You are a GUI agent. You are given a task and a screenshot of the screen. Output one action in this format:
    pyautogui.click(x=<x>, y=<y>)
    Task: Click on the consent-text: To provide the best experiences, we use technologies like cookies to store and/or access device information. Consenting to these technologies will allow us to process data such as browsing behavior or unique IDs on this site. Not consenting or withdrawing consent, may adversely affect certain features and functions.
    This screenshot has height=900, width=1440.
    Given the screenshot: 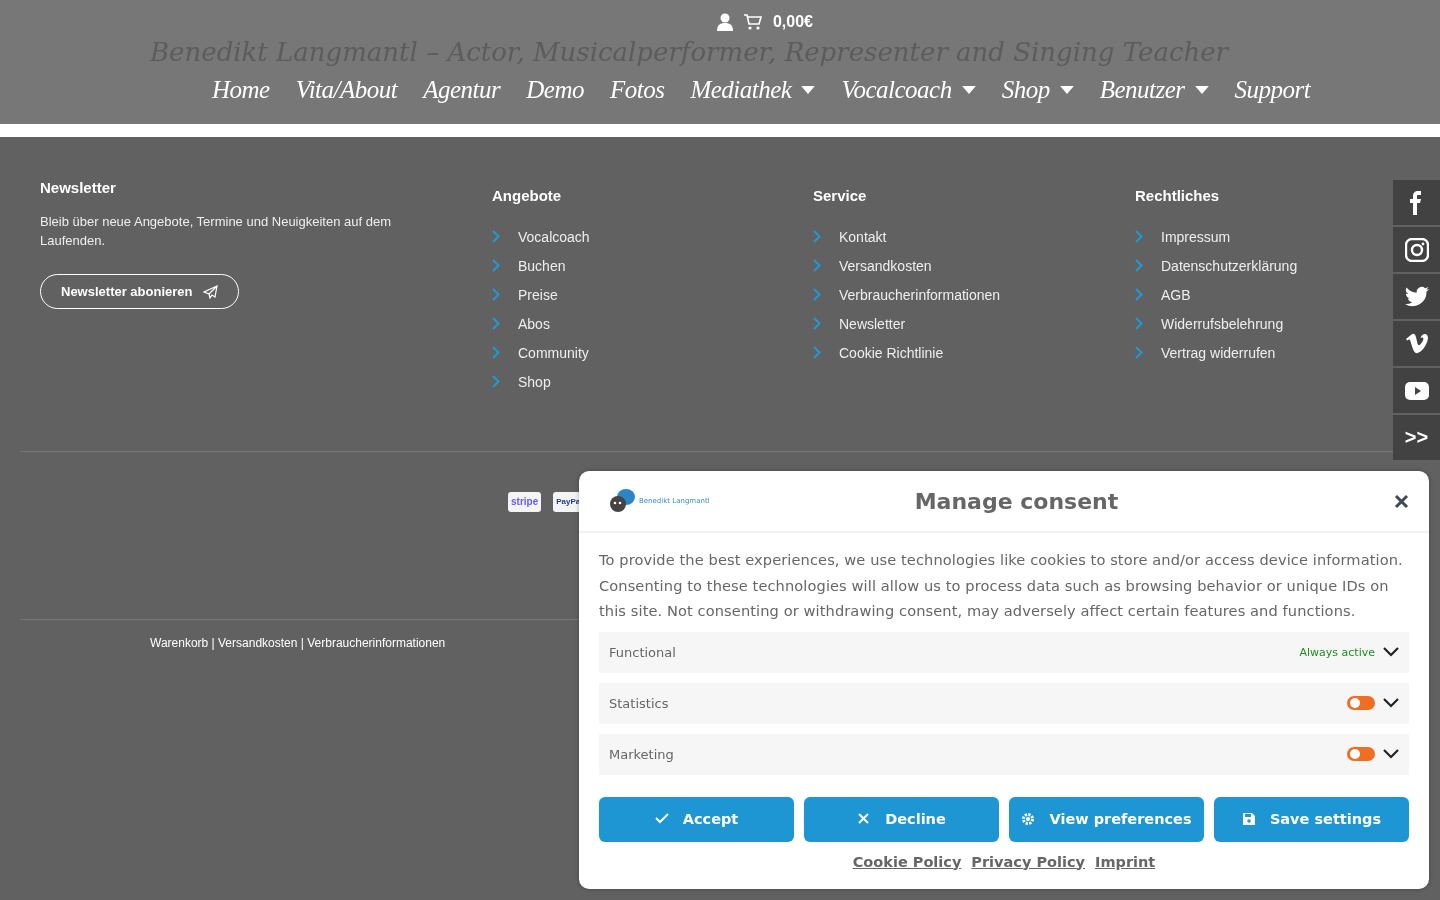 What is the action you would take?
    pyautogui.click(x=1001, y=585)
    